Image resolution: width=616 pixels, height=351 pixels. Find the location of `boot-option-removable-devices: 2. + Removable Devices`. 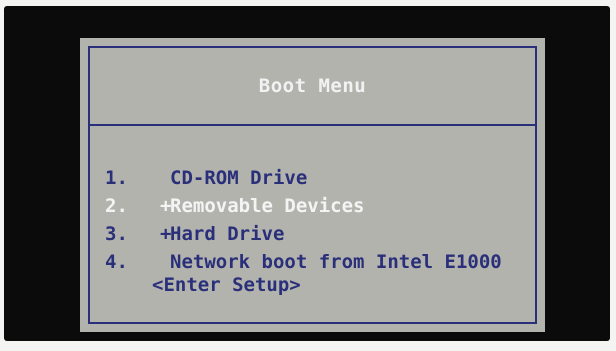

boot-option-removable-devices: 2. + Removable Devices is located at coordinates (312, 206).